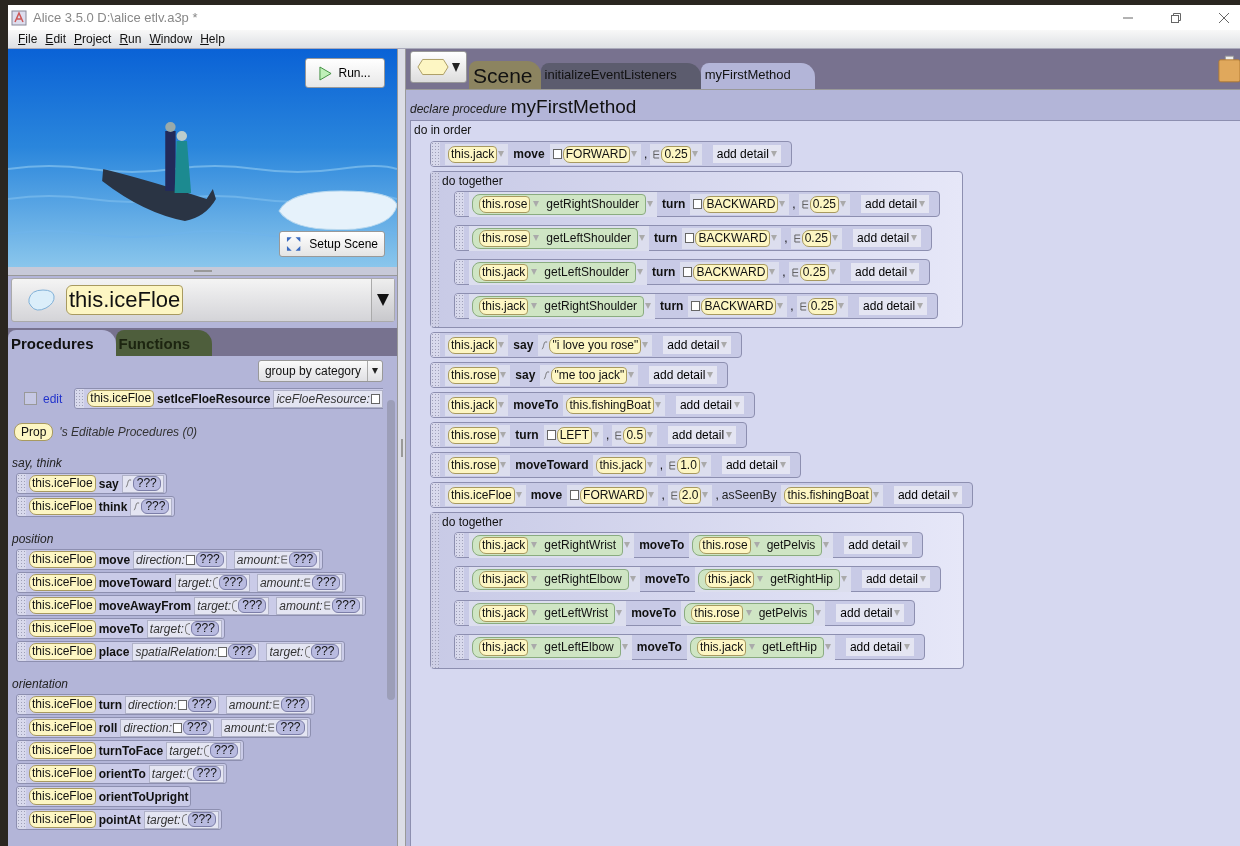 Image resolution: width=1240 pixels, height=846 pixels. What do you see at coordinates (481, 495) in the screenshot?
I see `object-pill: this.iceFloe` at bounding box center [481, 495].